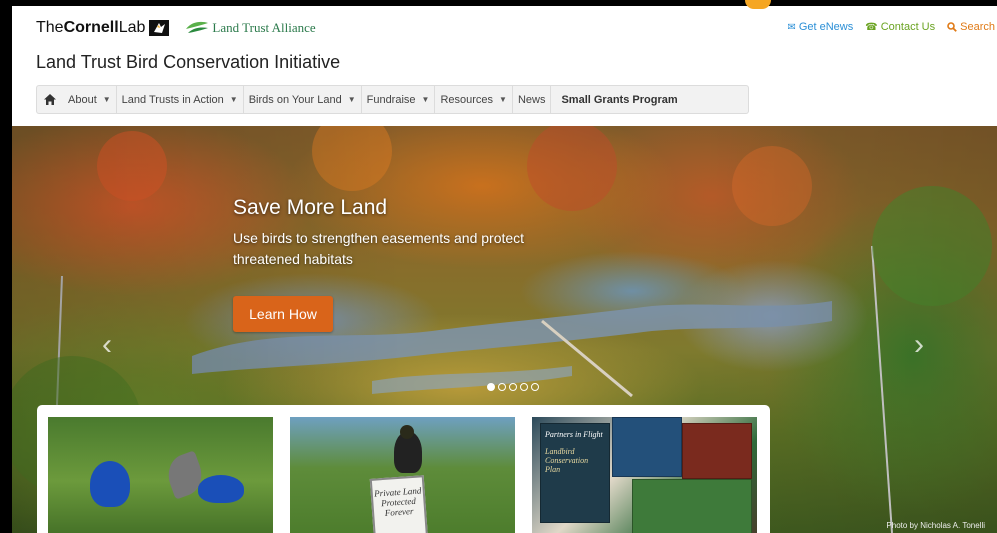 The width and height of the screenshot is (997, 533). What do you see at coordinates (498, 3) in the screenshot?
I see `top-black-bar` at bounding box center [498, 3].